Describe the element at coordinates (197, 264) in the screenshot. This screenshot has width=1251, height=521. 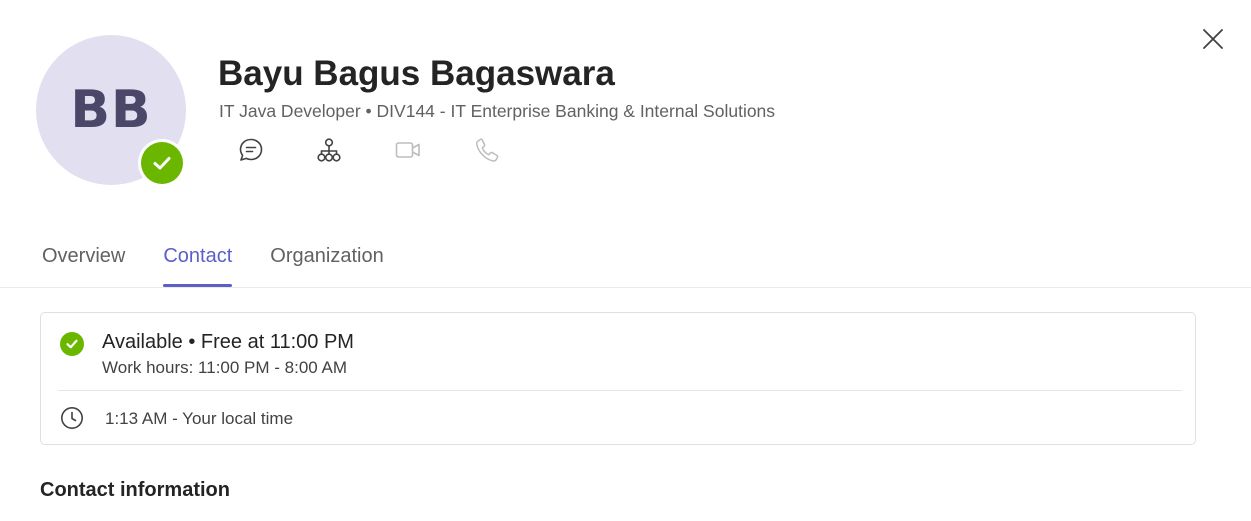
I see `tab-contact: Contact` at that location.